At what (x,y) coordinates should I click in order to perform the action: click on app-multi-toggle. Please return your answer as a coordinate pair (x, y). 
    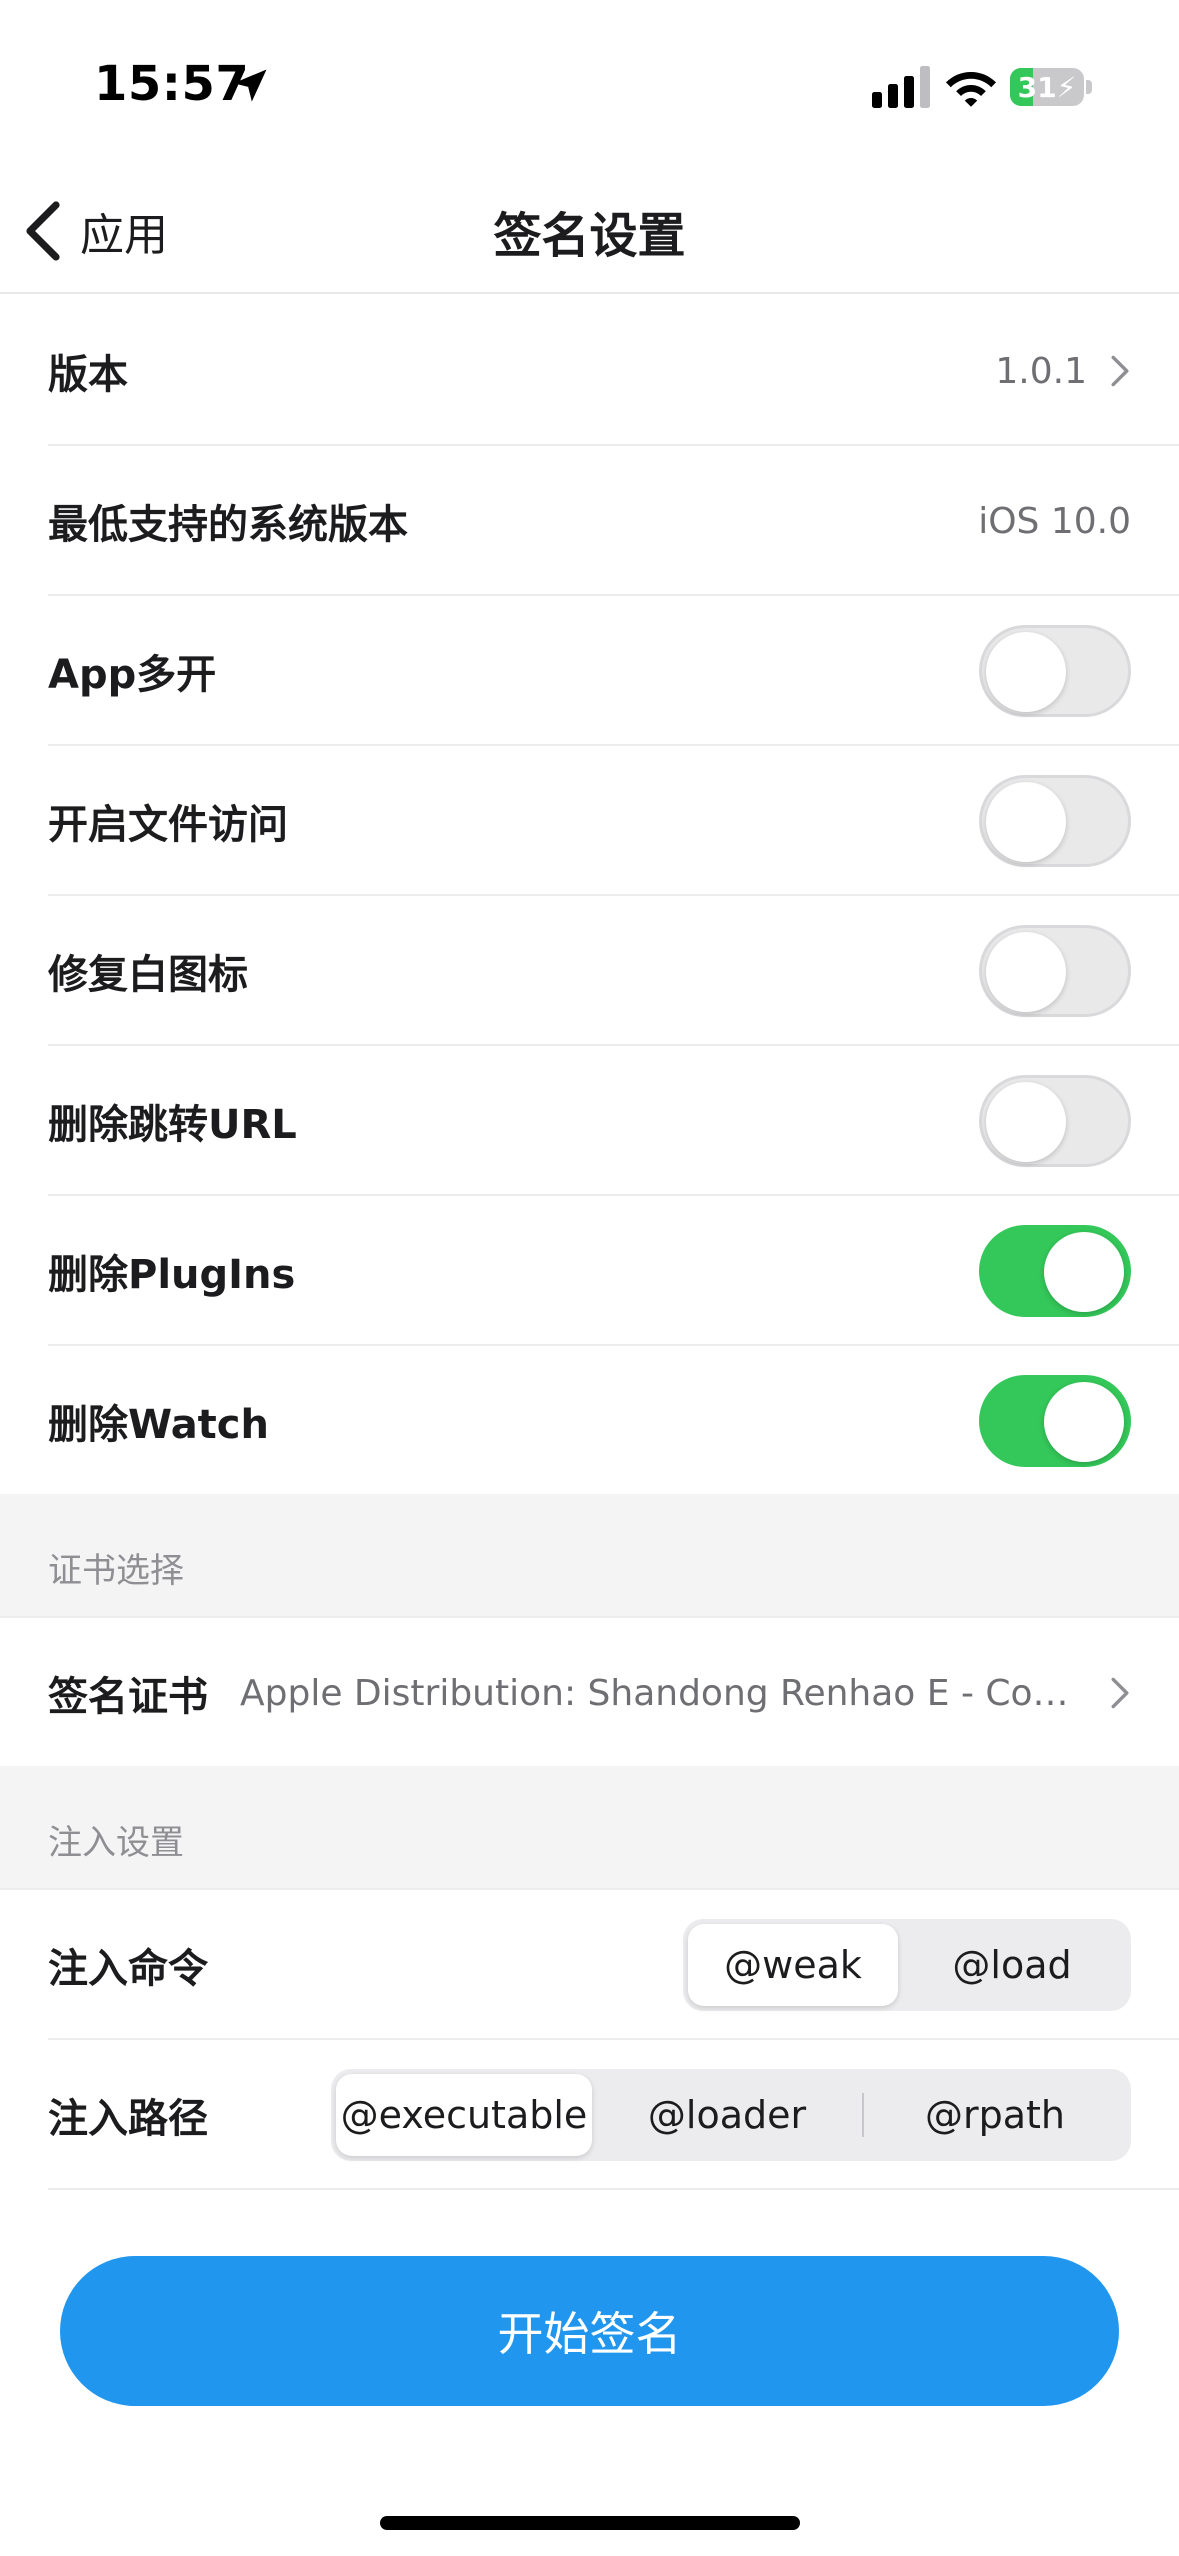
    Looking at the image, I should click on (1055, 671).